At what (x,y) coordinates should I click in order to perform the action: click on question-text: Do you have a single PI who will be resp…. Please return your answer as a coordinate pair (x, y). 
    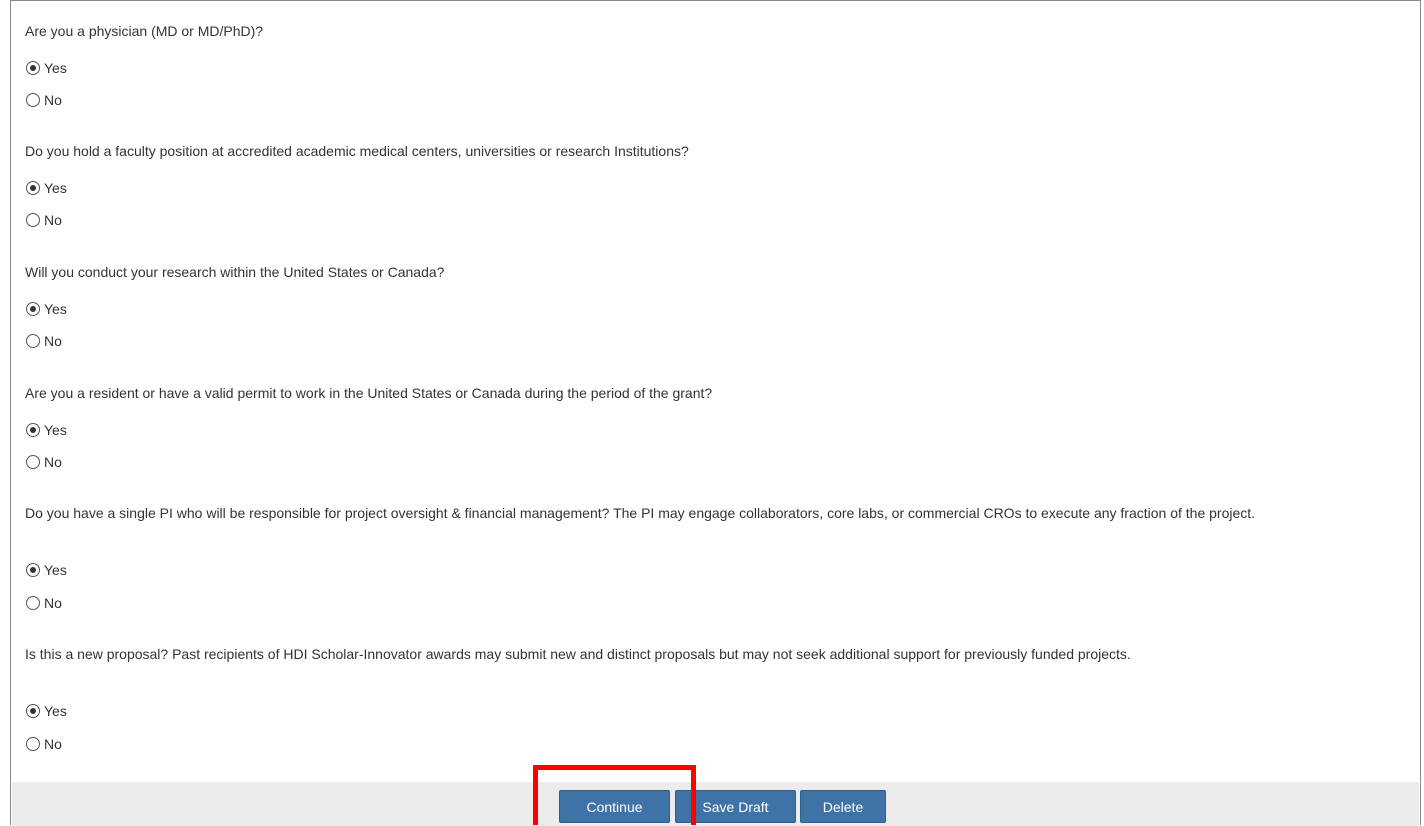
    Looking at the image, I should click on (640, 513).